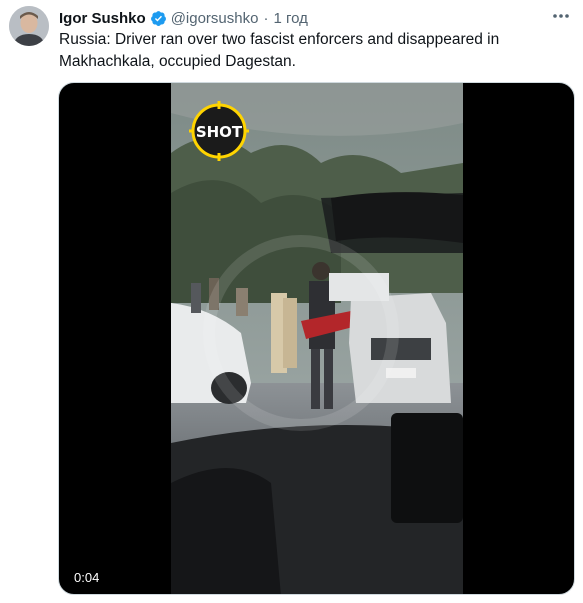  I want to click on author-handle: @igorsushko, so click(215, 18).